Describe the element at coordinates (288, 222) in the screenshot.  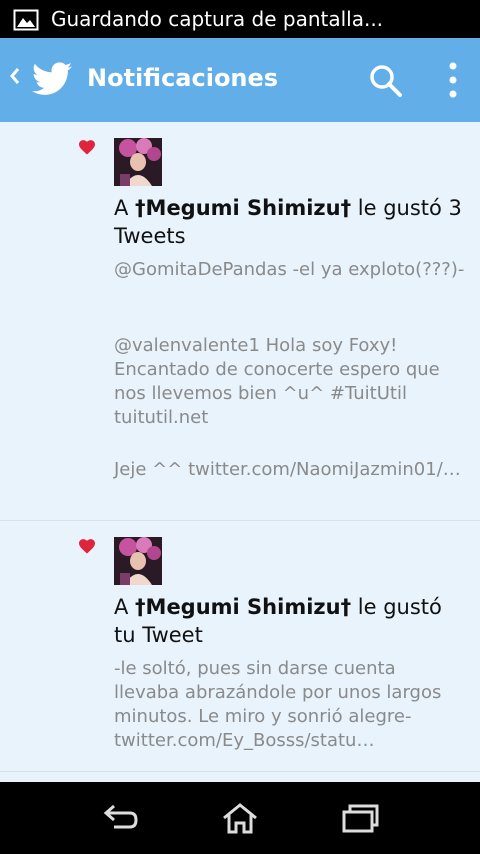
I see `notification-headline: A †Megumi Shimizu† le gustó 3 Tweets` at that location.